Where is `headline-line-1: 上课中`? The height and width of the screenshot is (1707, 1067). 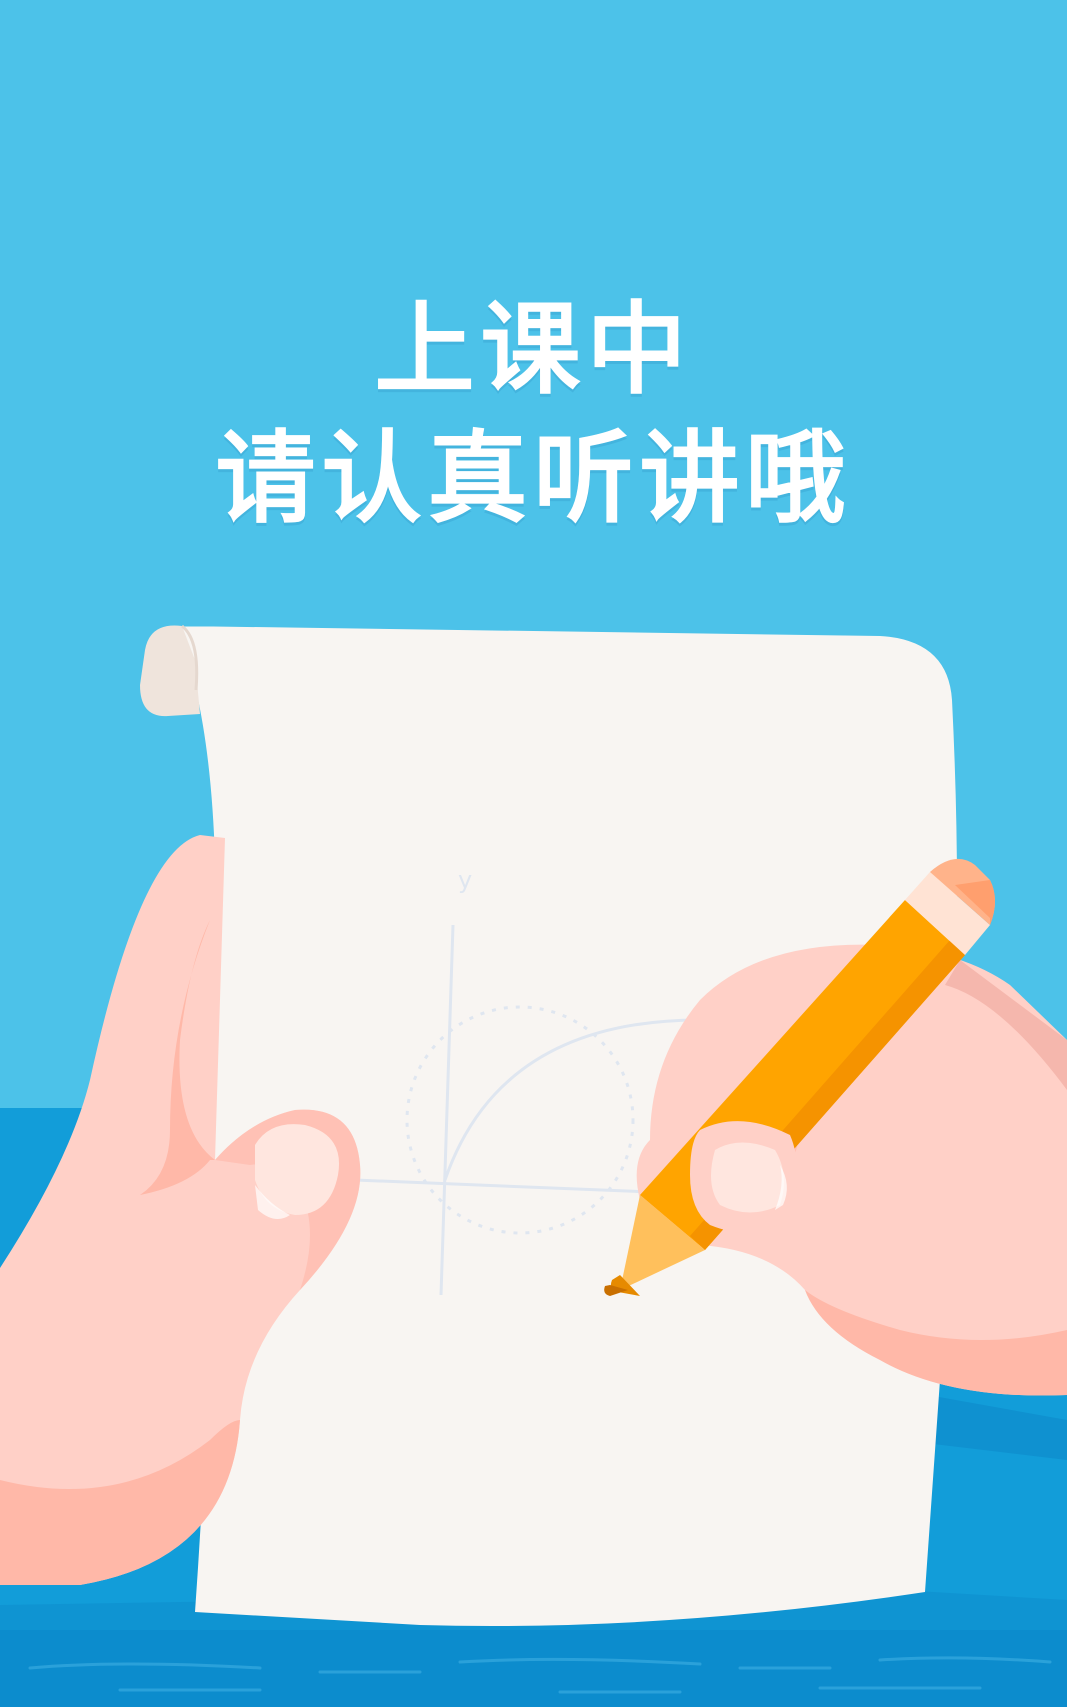
headline-line-1: 上课中 is located at coordinates (533, 349).